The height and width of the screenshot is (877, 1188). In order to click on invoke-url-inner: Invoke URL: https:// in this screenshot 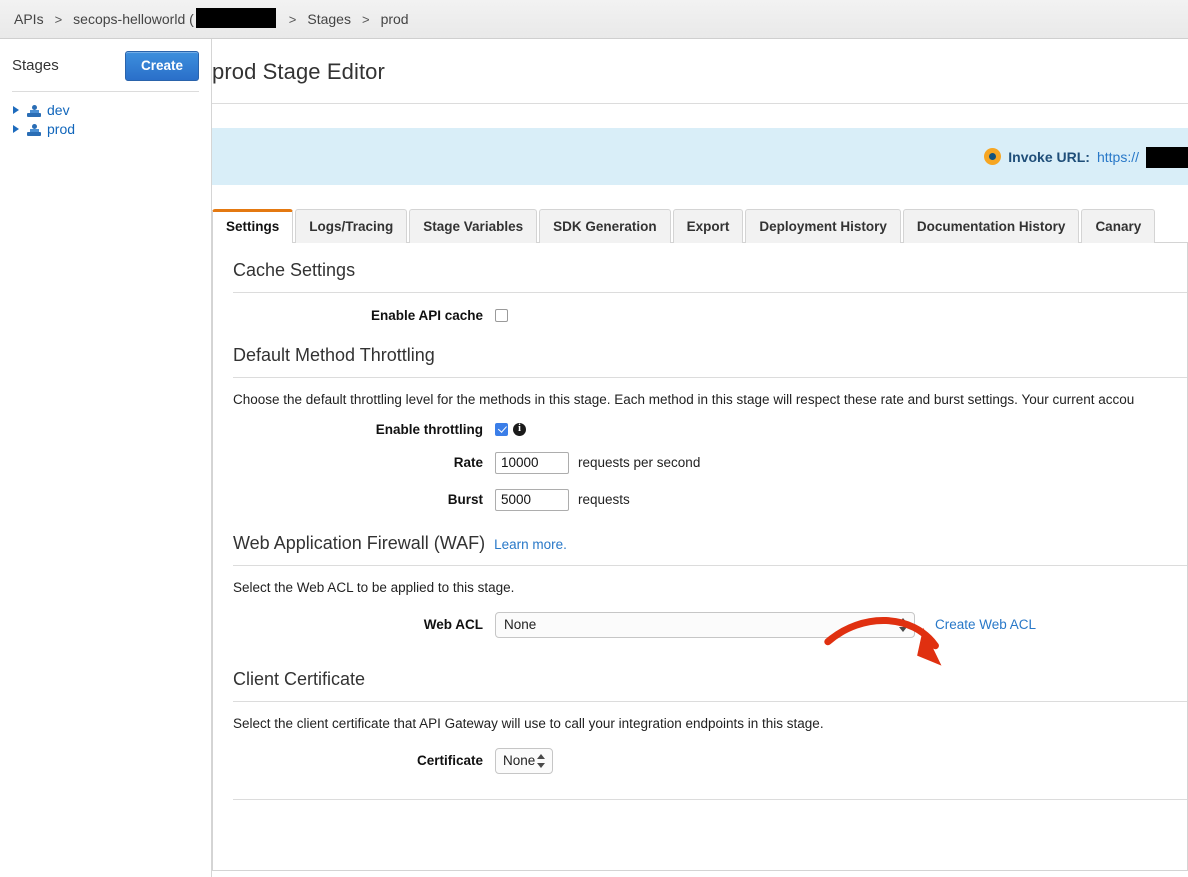, I will do `click(1086, 157)`.